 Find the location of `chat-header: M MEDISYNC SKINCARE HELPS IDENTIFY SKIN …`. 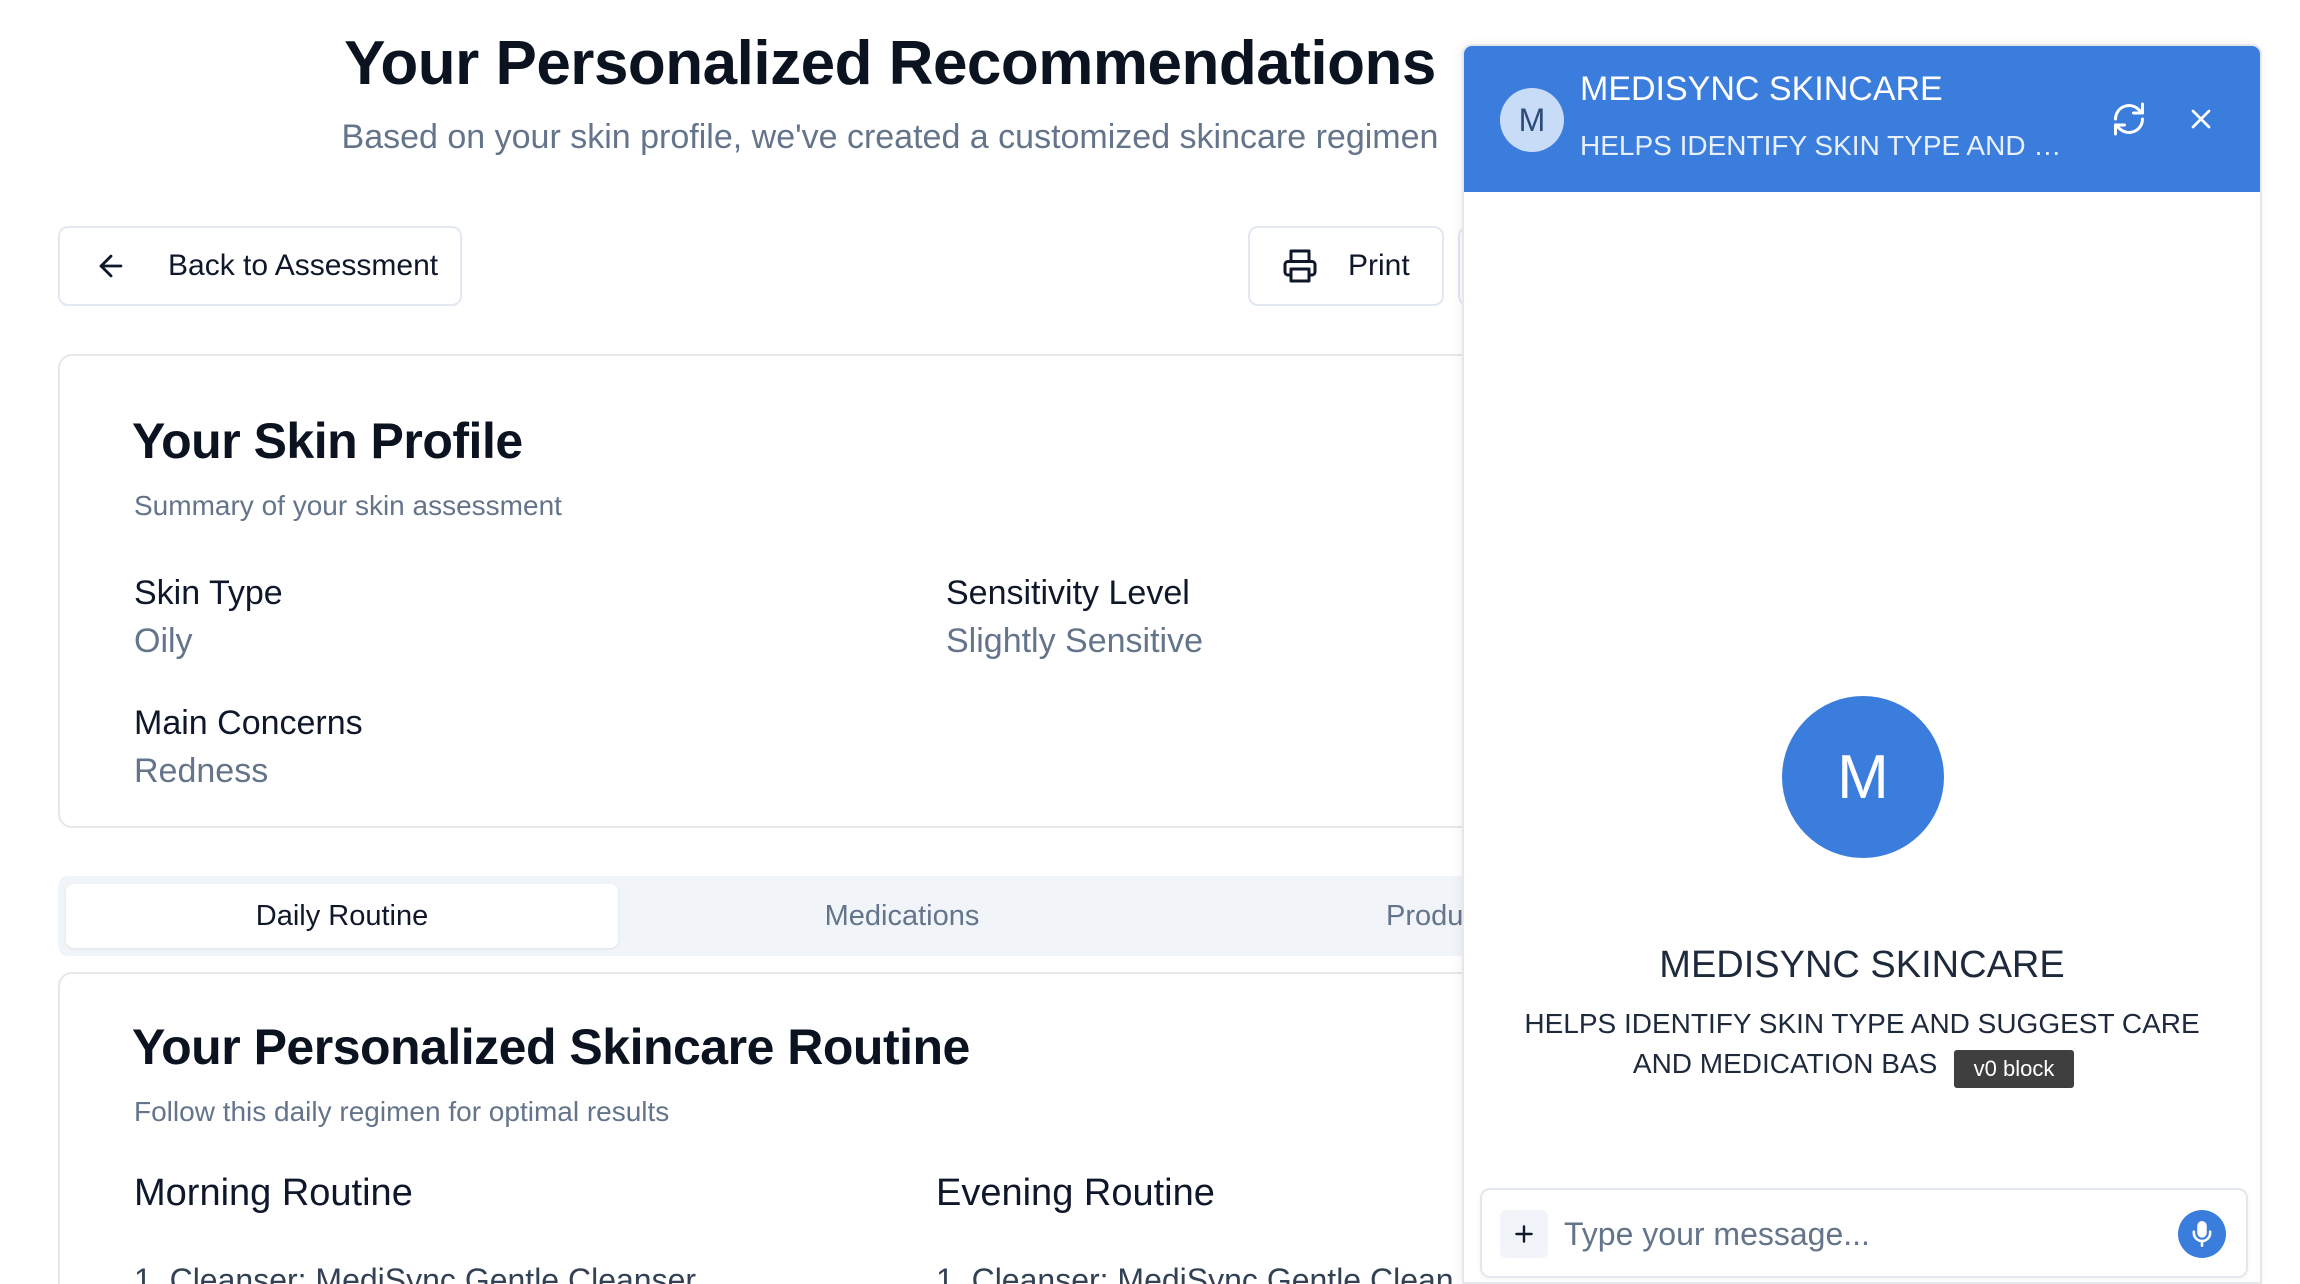

chat-header: M MEDISYNC SKINCARE HELPS IDENTIFY SKIN … is located at coordinates (1862, 119).